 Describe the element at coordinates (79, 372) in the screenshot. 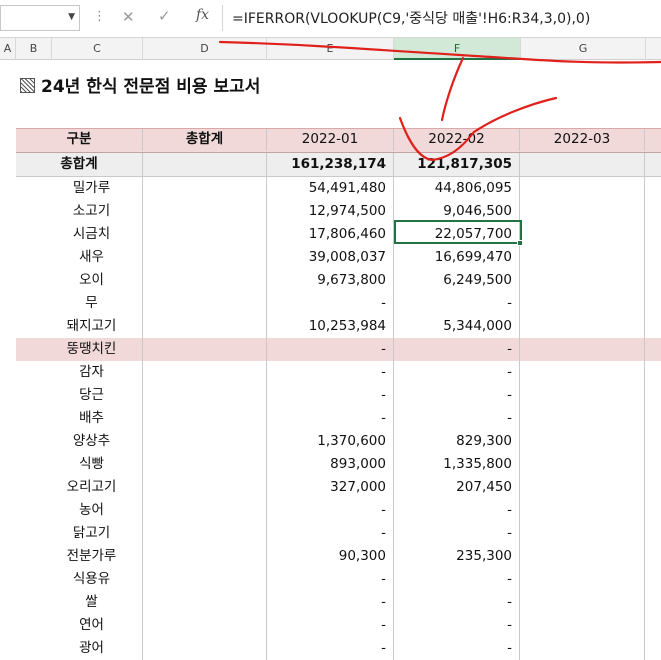

I see `cell-label: 감자` at that location.